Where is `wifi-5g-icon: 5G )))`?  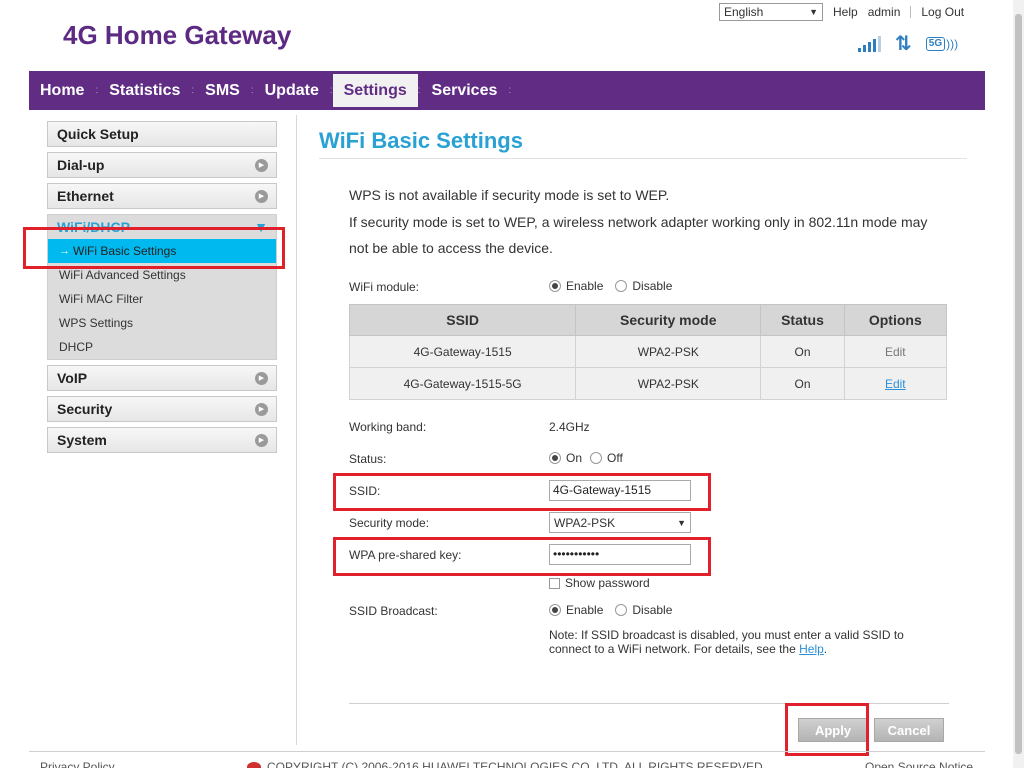
wifi-5g-icon: 5G ))) is located at coordinates (941, 44).